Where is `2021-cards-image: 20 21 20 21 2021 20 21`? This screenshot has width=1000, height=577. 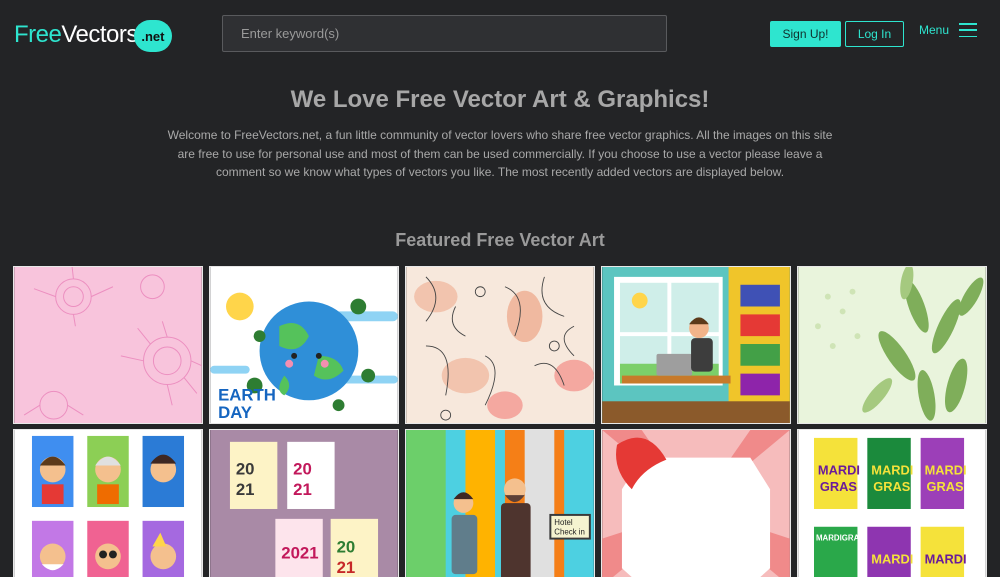 2021-cards-image: 20 21 20 21 2021 20 21 is located at coordinates (304, 503).